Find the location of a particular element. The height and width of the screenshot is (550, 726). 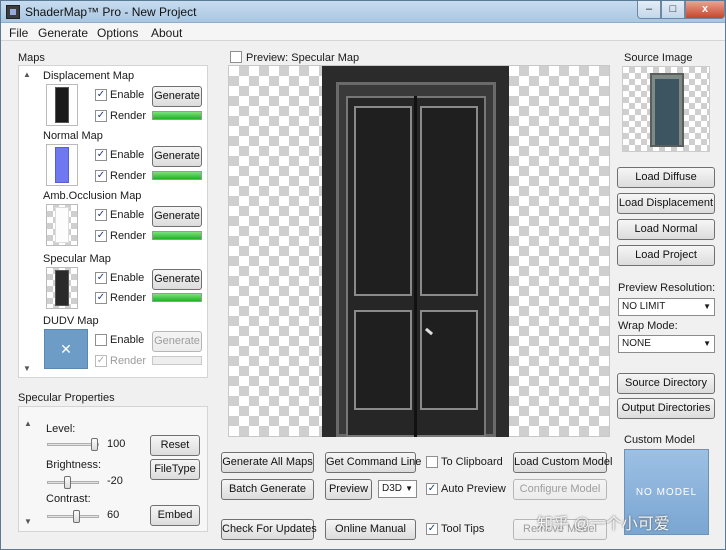

menu-generate: Generate is located at coordinates (63, 33).